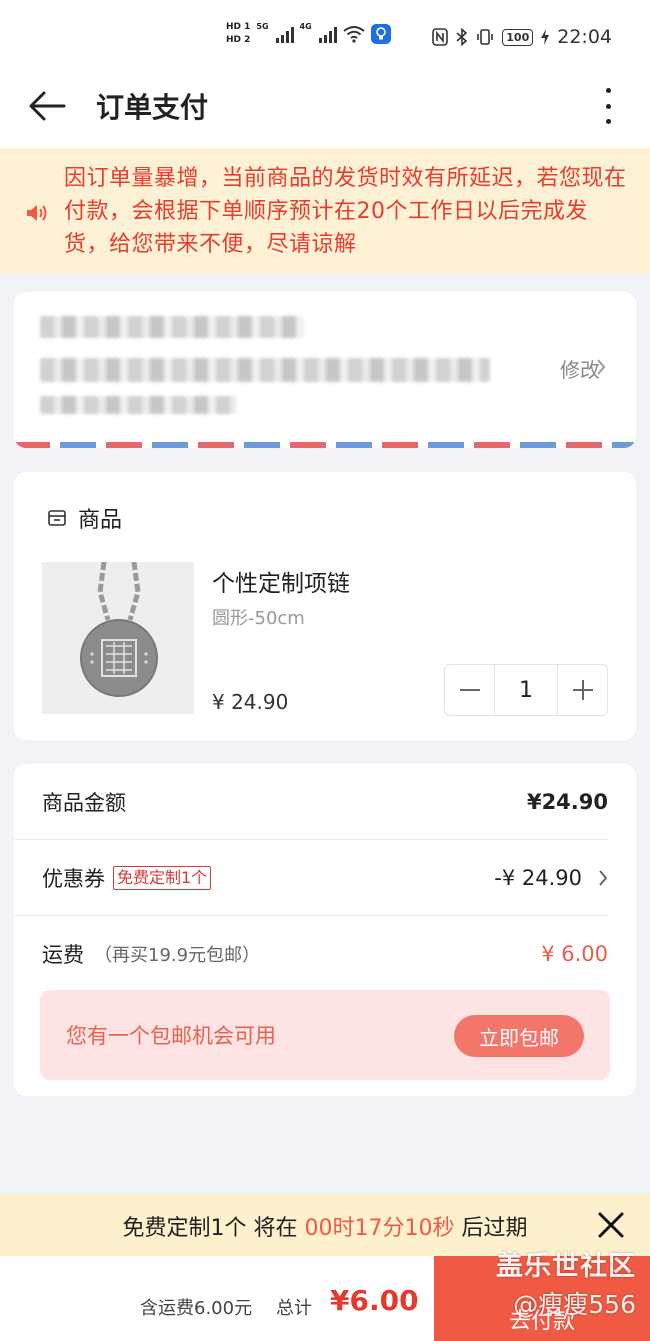  Describe the element at coordinates (305, 26) in the screenshot. I see `net2-label: 4G` at that location.